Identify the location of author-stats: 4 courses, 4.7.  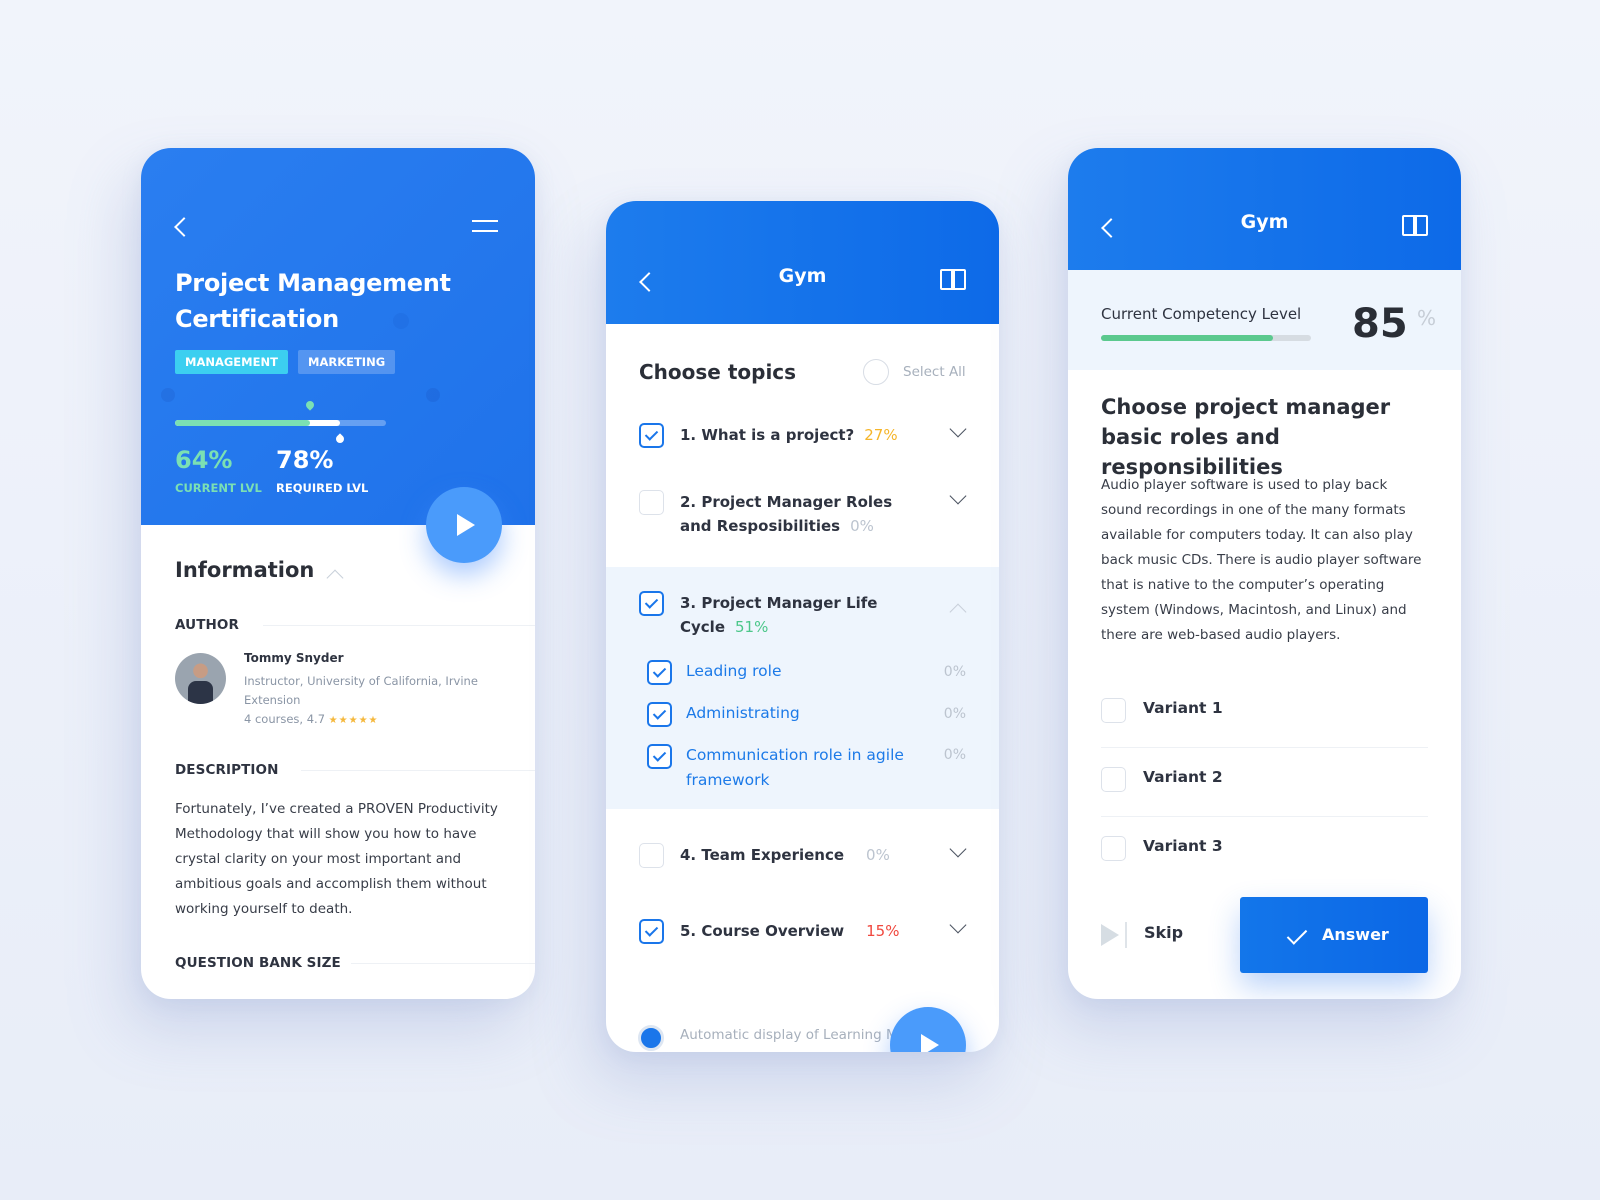
(285, 719).